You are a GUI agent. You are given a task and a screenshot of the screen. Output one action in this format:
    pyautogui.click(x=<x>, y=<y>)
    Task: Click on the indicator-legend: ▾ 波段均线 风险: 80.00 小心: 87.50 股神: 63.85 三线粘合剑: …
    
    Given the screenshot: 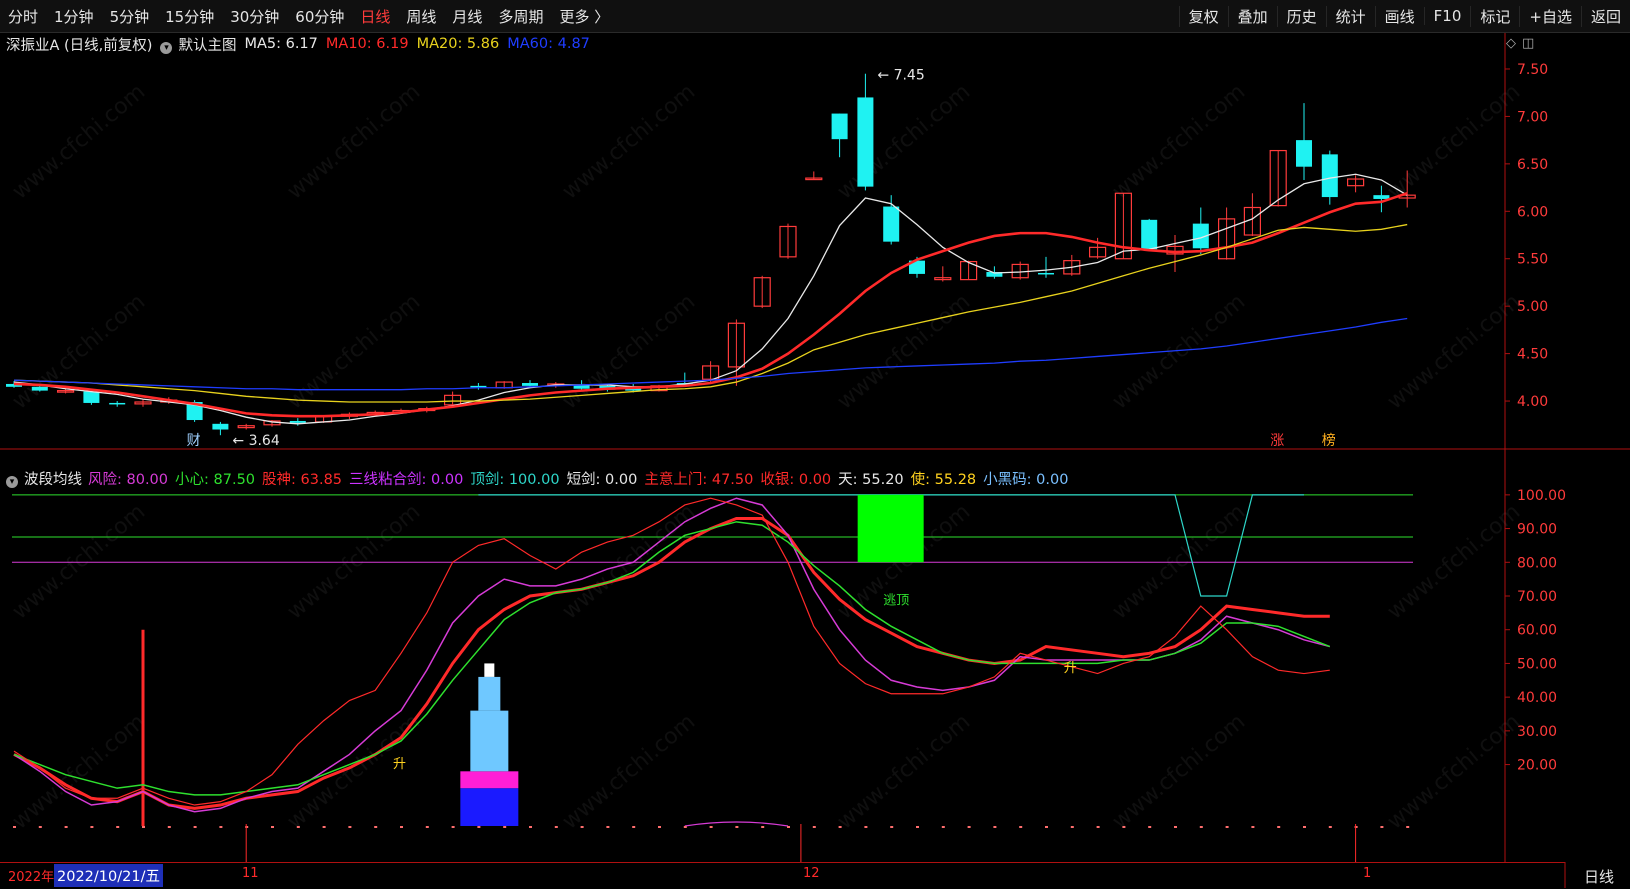 What is the action you would take?
    pyautogui.click(x=540, y=478)
    